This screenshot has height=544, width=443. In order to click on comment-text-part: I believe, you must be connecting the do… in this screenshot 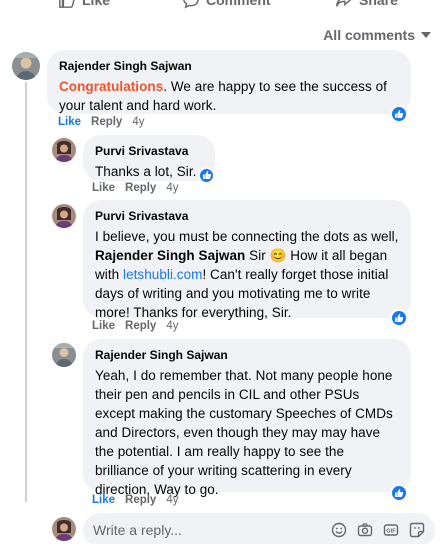, I will do `click(247, 236)`.